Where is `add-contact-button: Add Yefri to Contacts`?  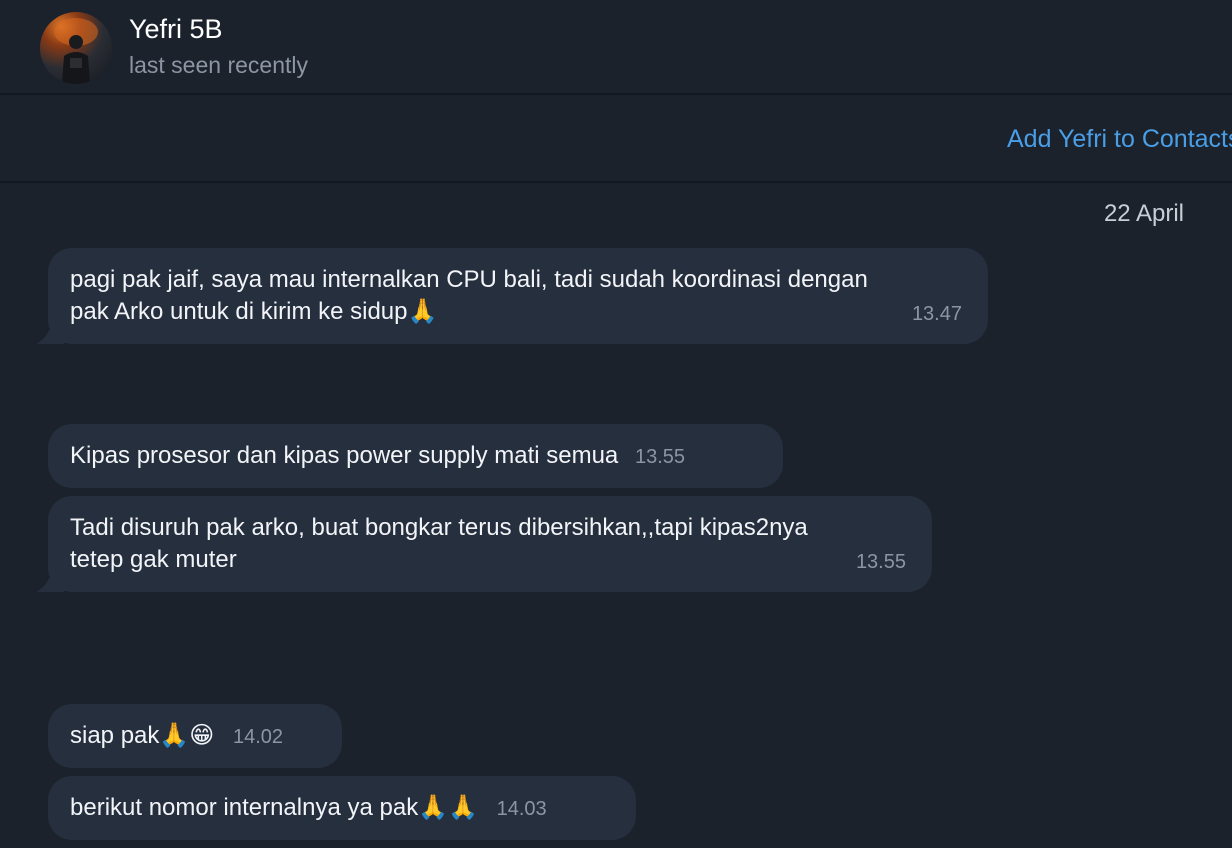
add-contact-button: Add Yefri to Contacts is located at coordinates (1119, 139).